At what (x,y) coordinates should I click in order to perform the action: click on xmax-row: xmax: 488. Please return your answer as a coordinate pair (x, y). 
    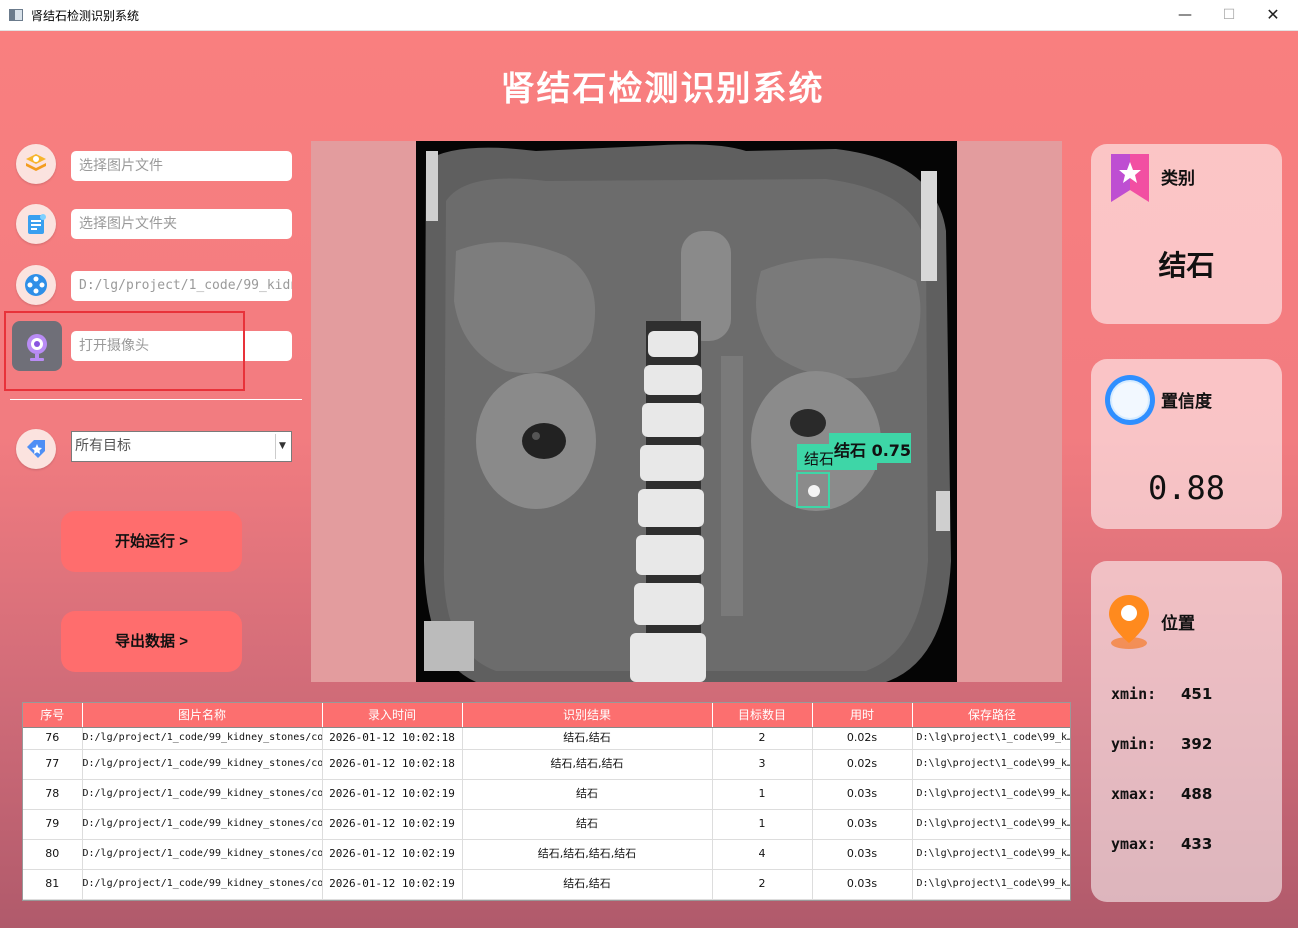
    Looking at the image, I should click on (1161, 794).